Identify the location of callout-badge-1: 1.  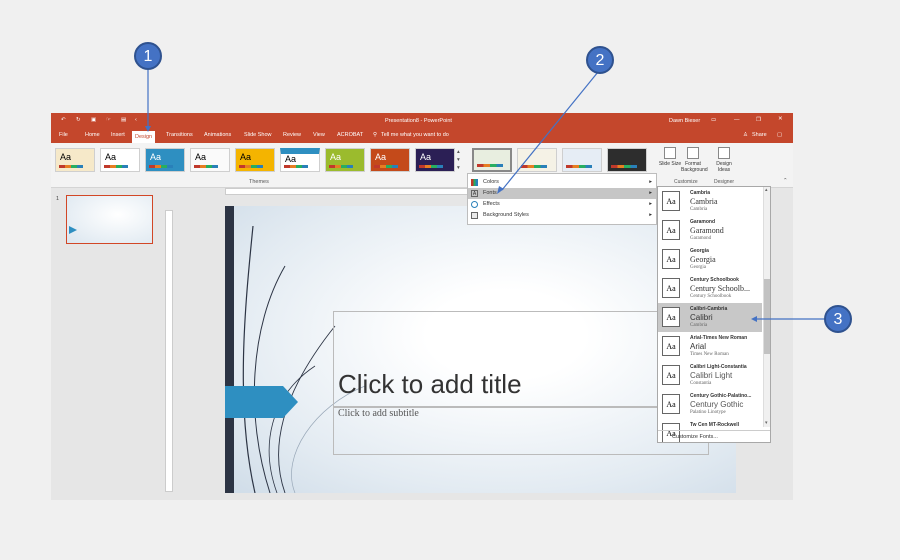
(148, 56).